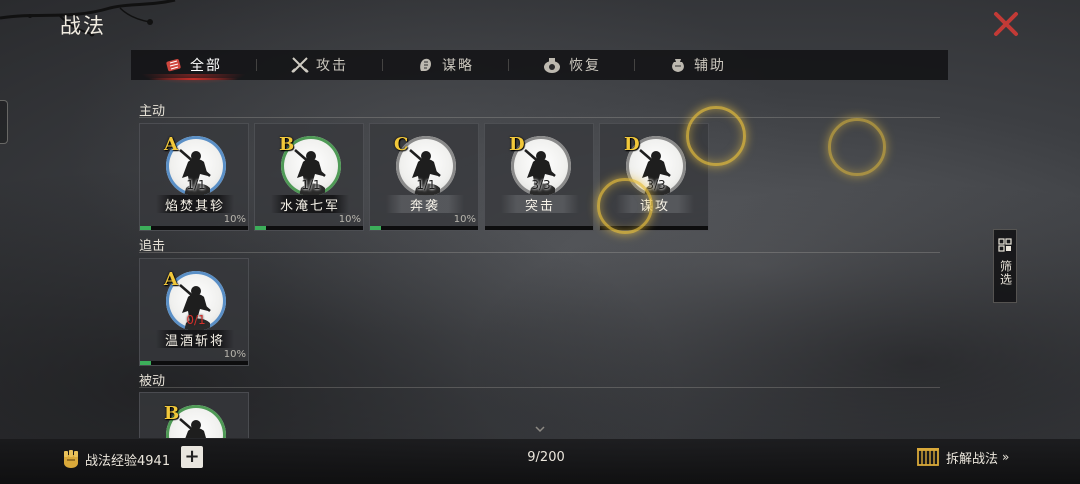 The height and width of the screenshot is (484, 1080). What do you see at coordinates (458, 66) in the screenshot?
I see `tab-strategy-label: 谋略` at bounding box center [458, 66].